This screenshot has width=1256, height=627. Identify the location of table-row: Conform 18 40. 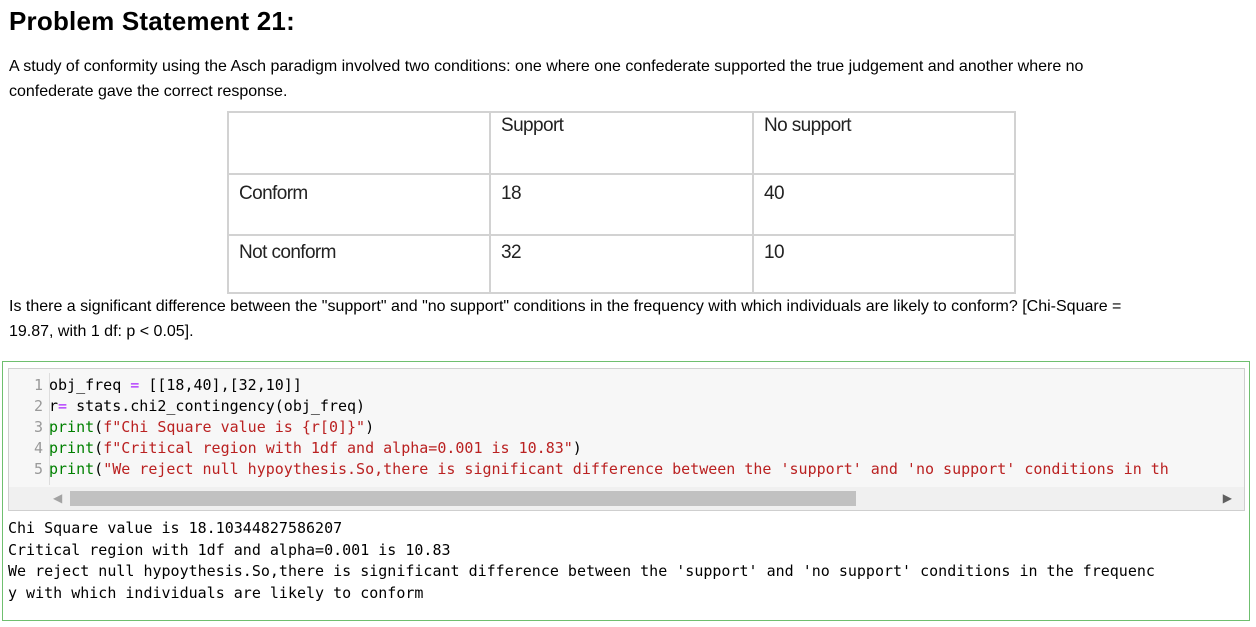
(621, 204).